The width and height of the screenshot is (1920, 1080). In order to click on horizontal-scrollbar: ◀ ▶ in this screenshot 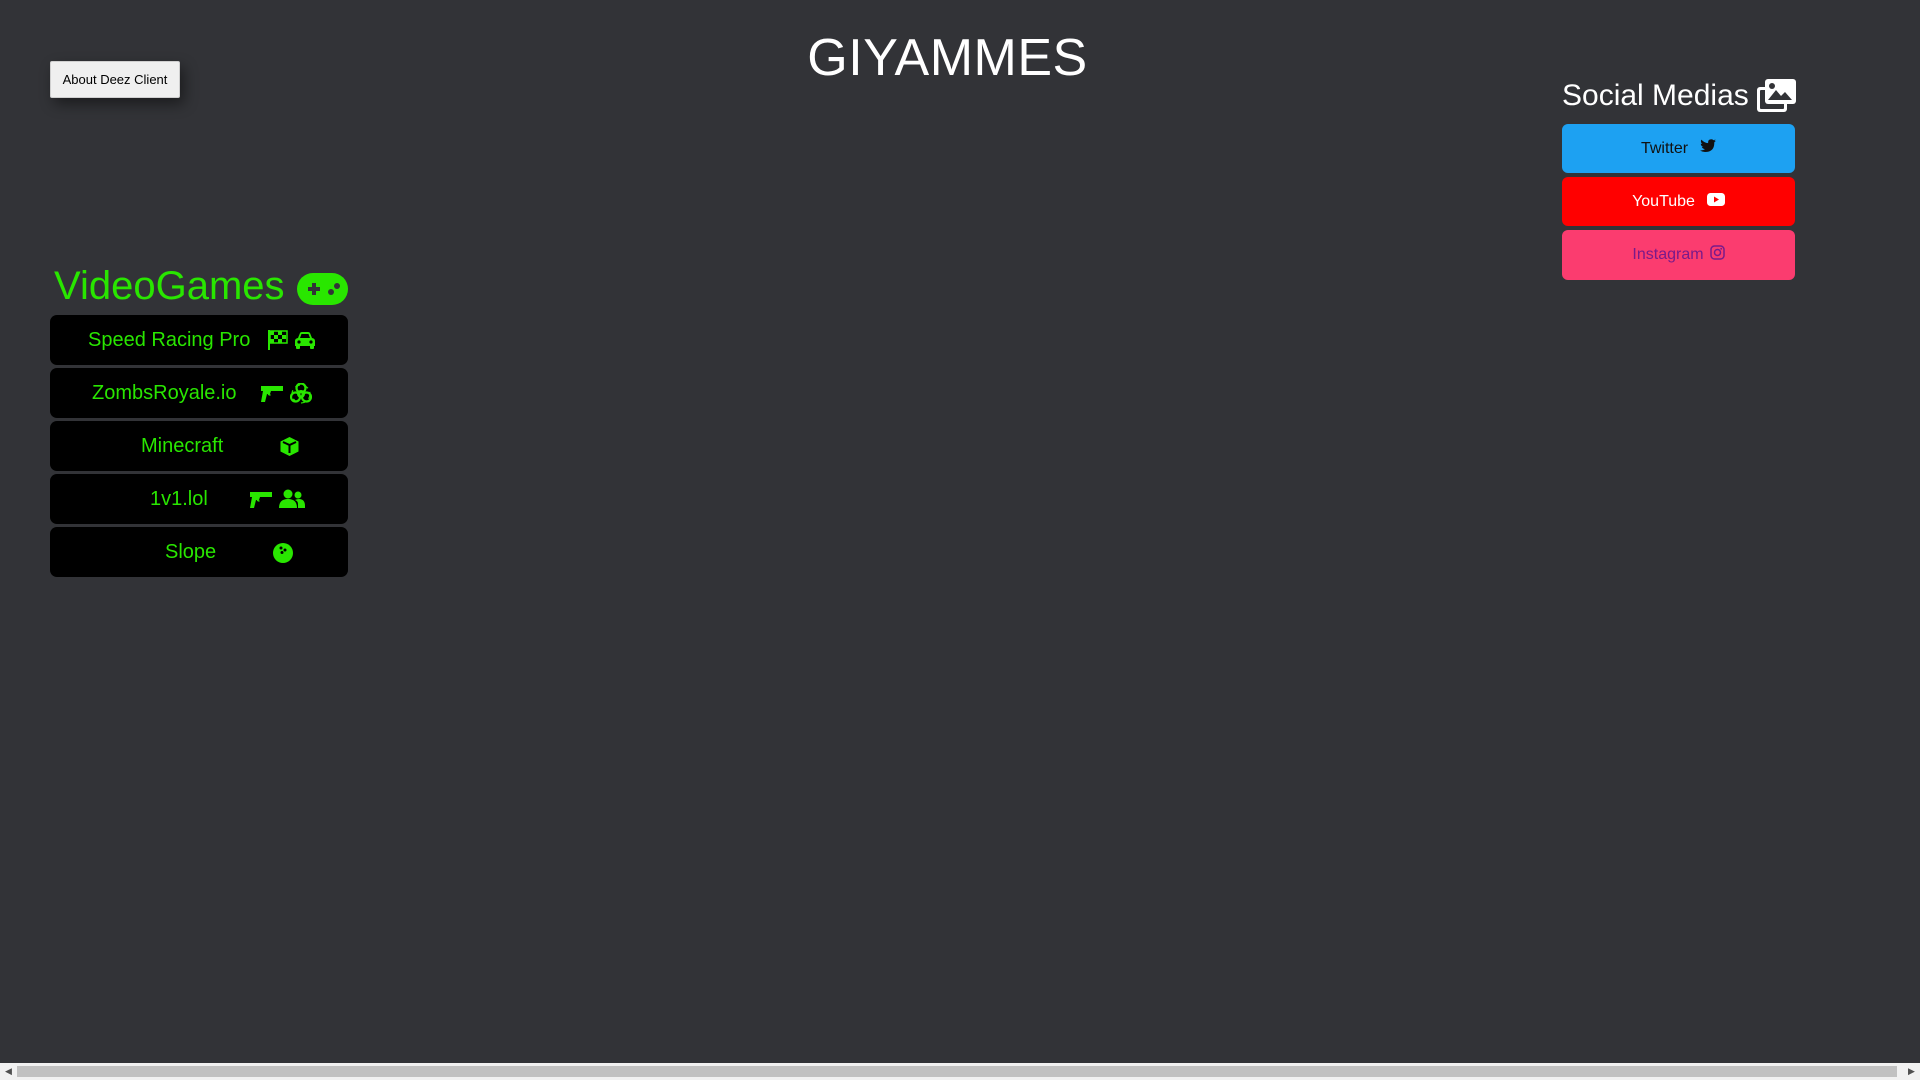, I will do `click(960, 1071)`.